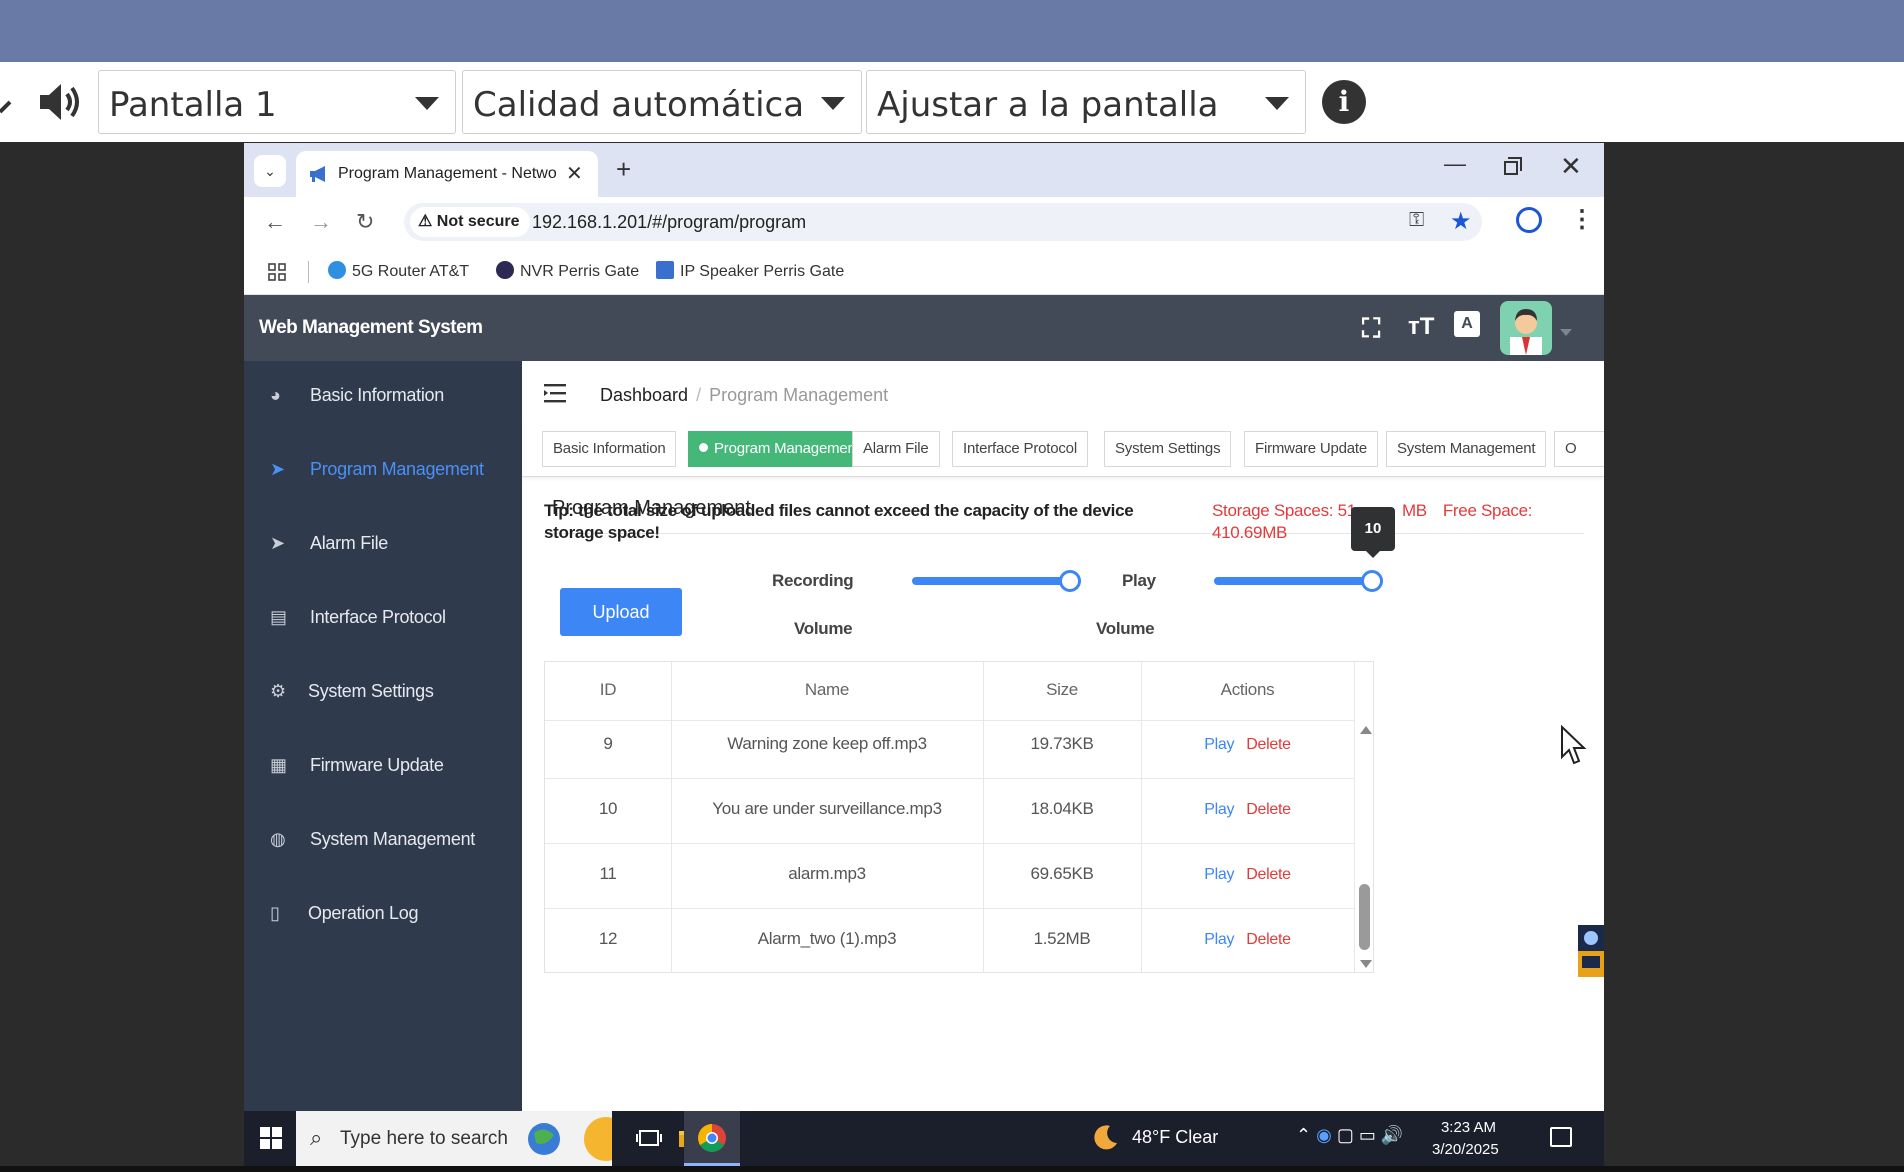 The image size is (1904, 1172). What do you see at coordinates (377, 395) in the screenshot?
I see `sidebar-item-label: Basic Information` at bounding box center [377, 395].